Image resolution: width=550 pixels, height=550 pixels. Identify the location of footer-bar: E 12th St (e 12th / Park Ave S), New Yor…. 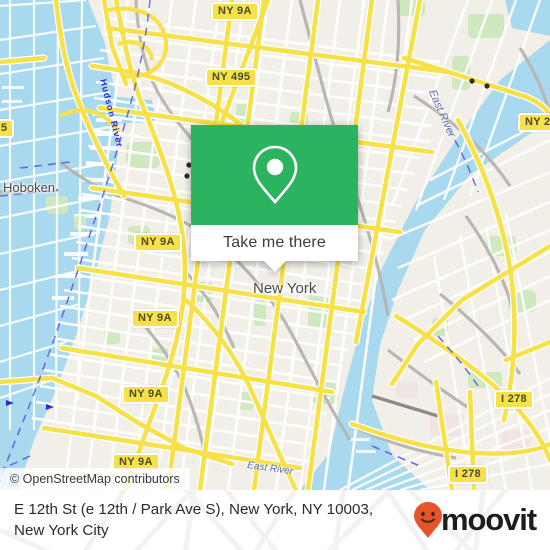
(275, 520).